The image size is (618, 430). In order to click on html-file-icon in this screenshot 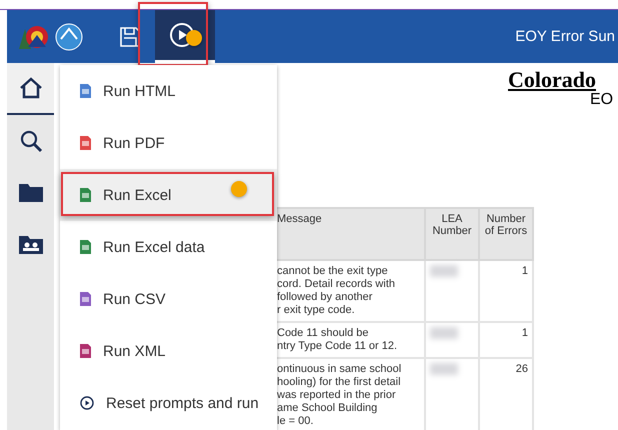, I will do `click(85, 91)`.